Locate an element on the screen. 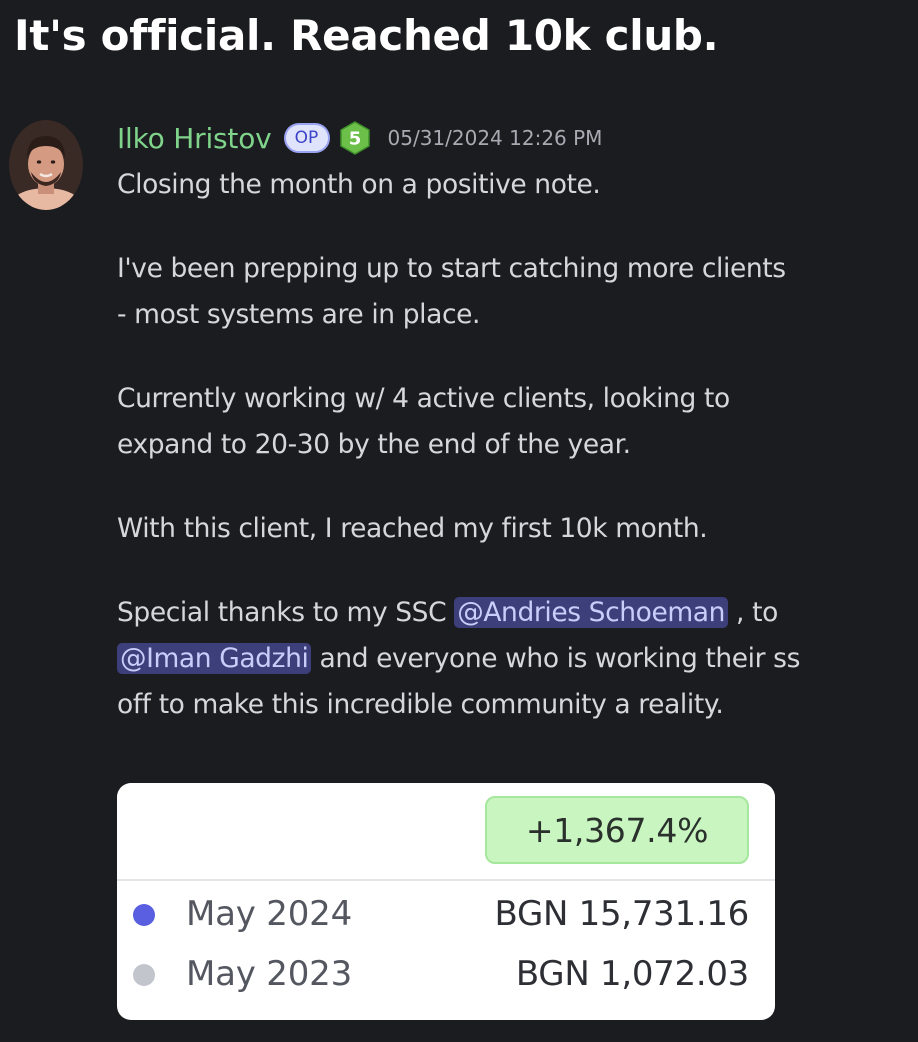 The image size is (918, 1042). mention-andries-schoeman: @Andries Schoeman is located at coordinates (591, 612).